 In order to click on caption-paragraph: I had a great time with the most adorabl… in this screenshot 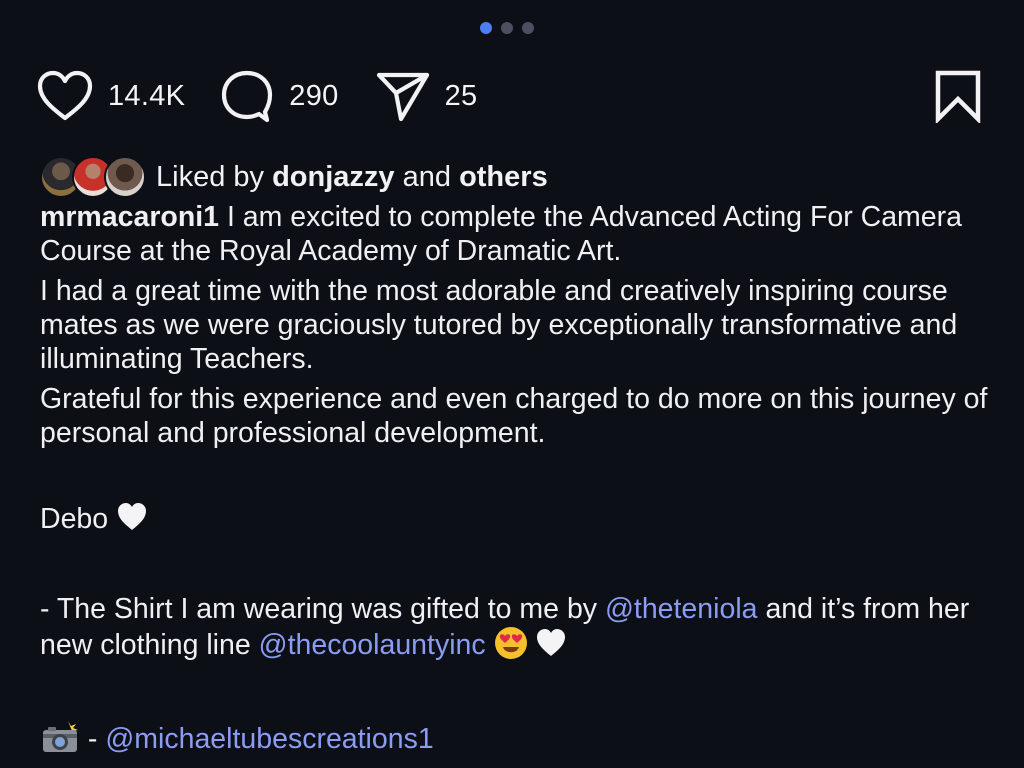, I will do `click(499, 325)`.